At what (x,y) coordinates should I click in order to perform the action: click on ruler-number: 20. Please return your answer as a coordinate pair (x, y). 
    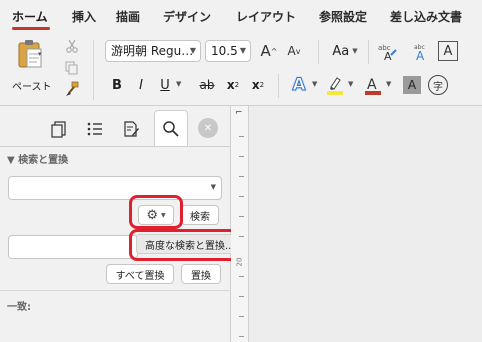
    Looking at the image, I should click on (239, 262).